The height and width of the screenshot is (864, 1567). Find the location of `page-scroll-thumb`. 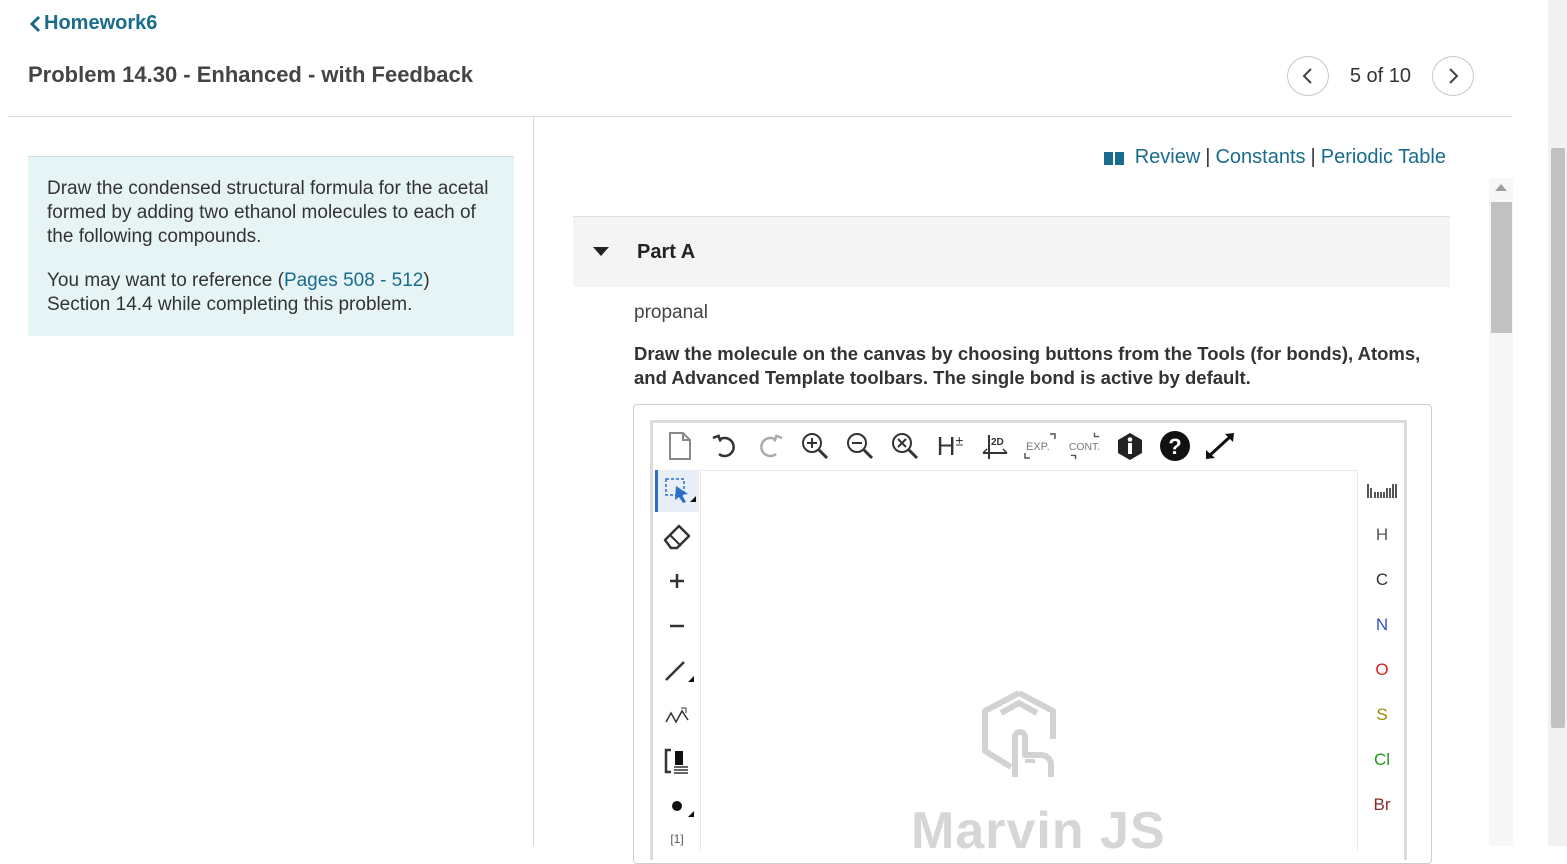

page-scroll-thumb is located at coordinates (1558, 438).